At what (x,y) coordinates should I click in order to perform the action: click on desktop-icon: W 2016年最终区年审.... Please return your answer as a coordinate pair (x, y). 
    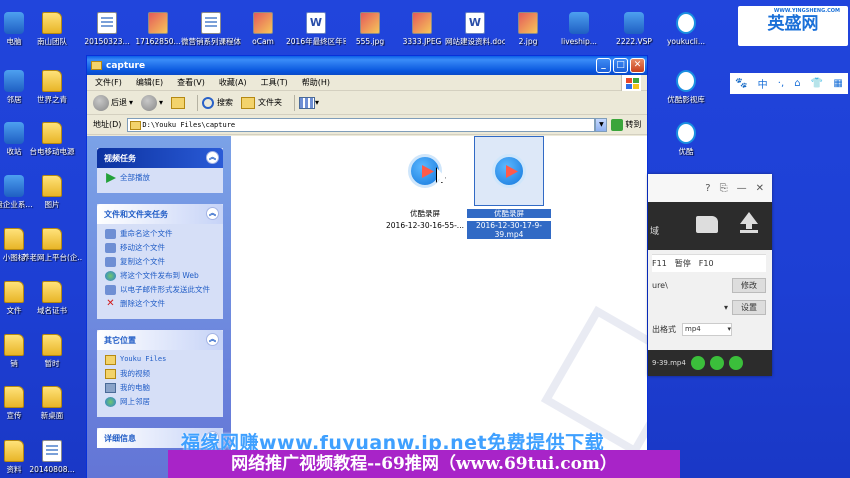
    Looking at the image, I should click on (316, 29).